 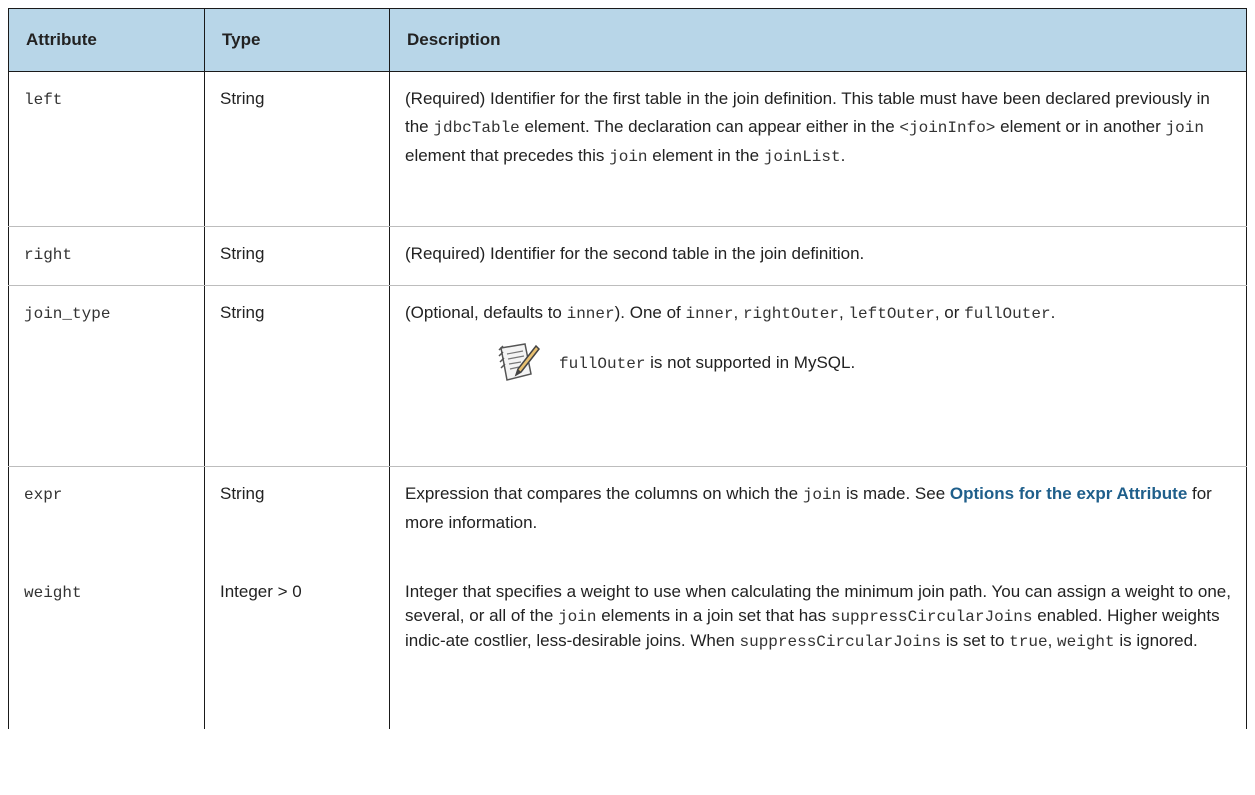 I want to click on attribute-name: expr, so click(x=43, y=495).